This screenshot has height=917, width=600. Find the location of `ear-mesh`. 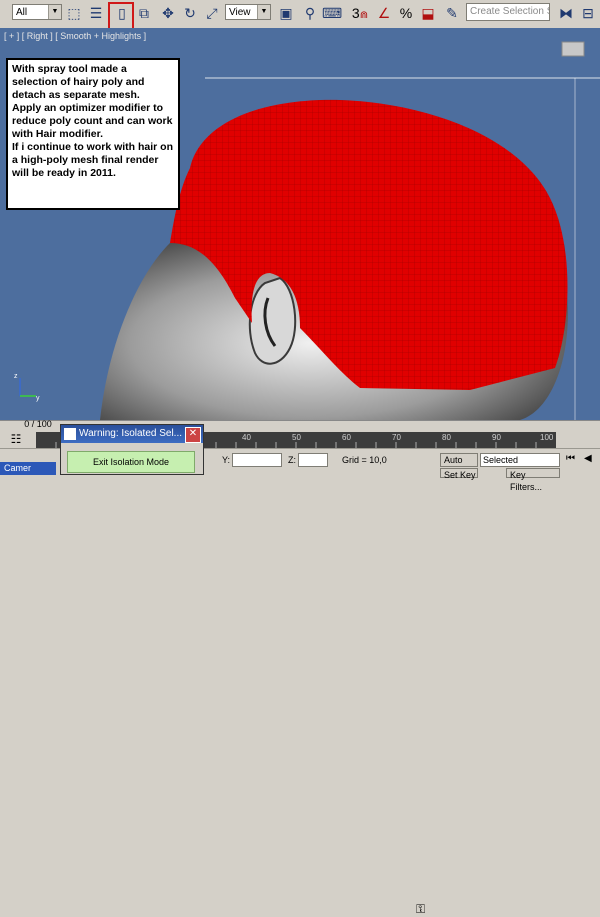

ear-mesh is located at coordinates (272, 320).